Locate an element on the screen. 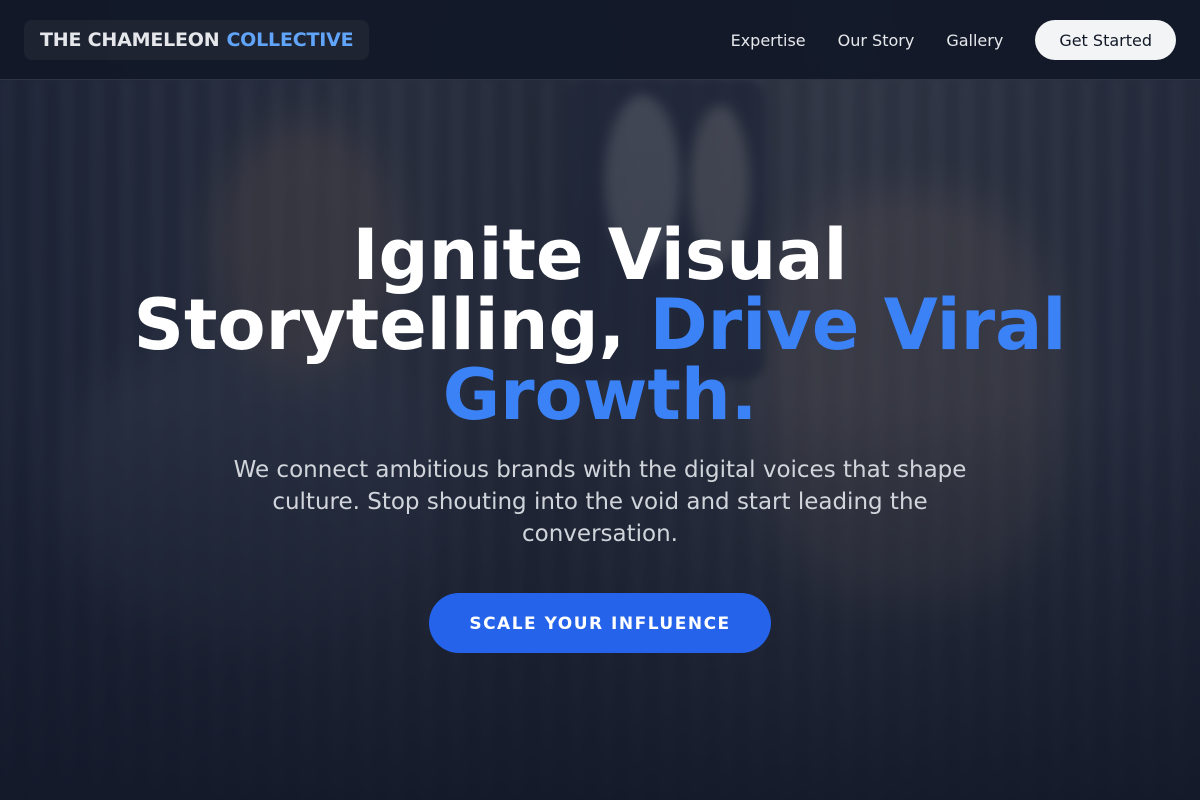 This screenshot has height=800, width=1200. logo-text-accent: COLLECTIVE is located at coordinates (290, 40).